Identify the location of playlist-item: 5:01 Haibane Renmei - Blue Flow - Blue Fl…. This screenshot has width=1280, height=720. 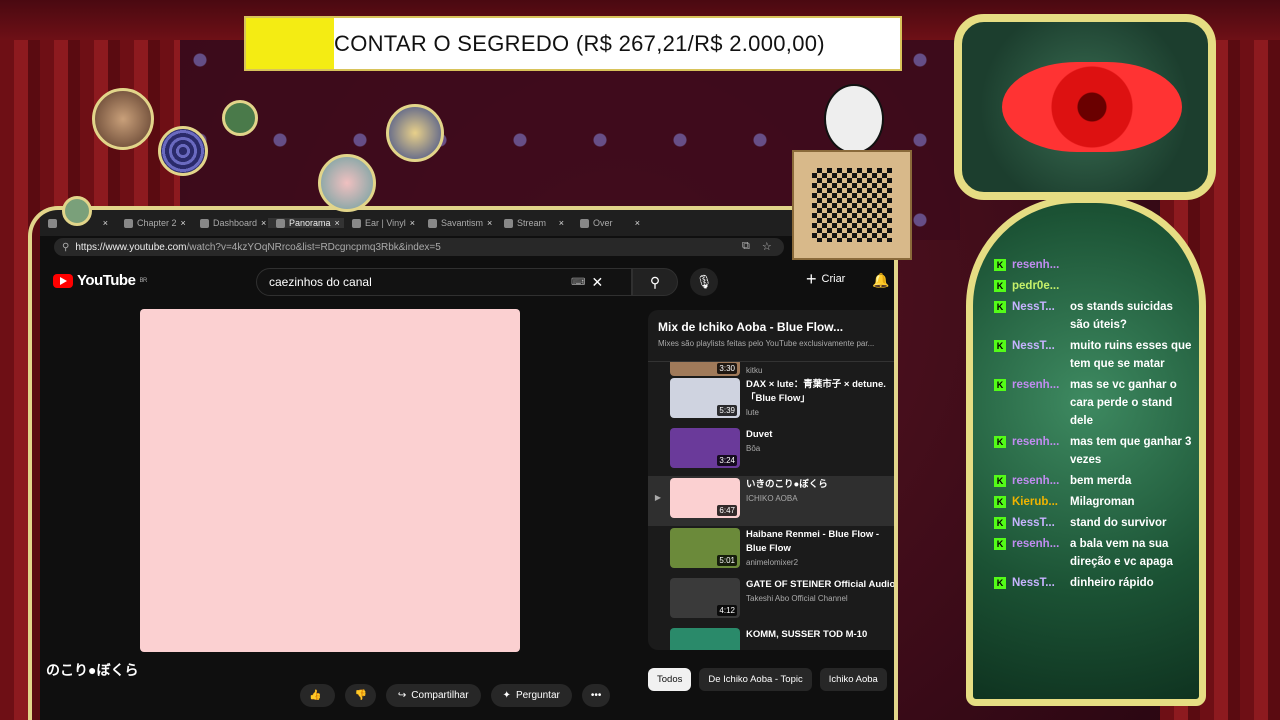
(773, 551).